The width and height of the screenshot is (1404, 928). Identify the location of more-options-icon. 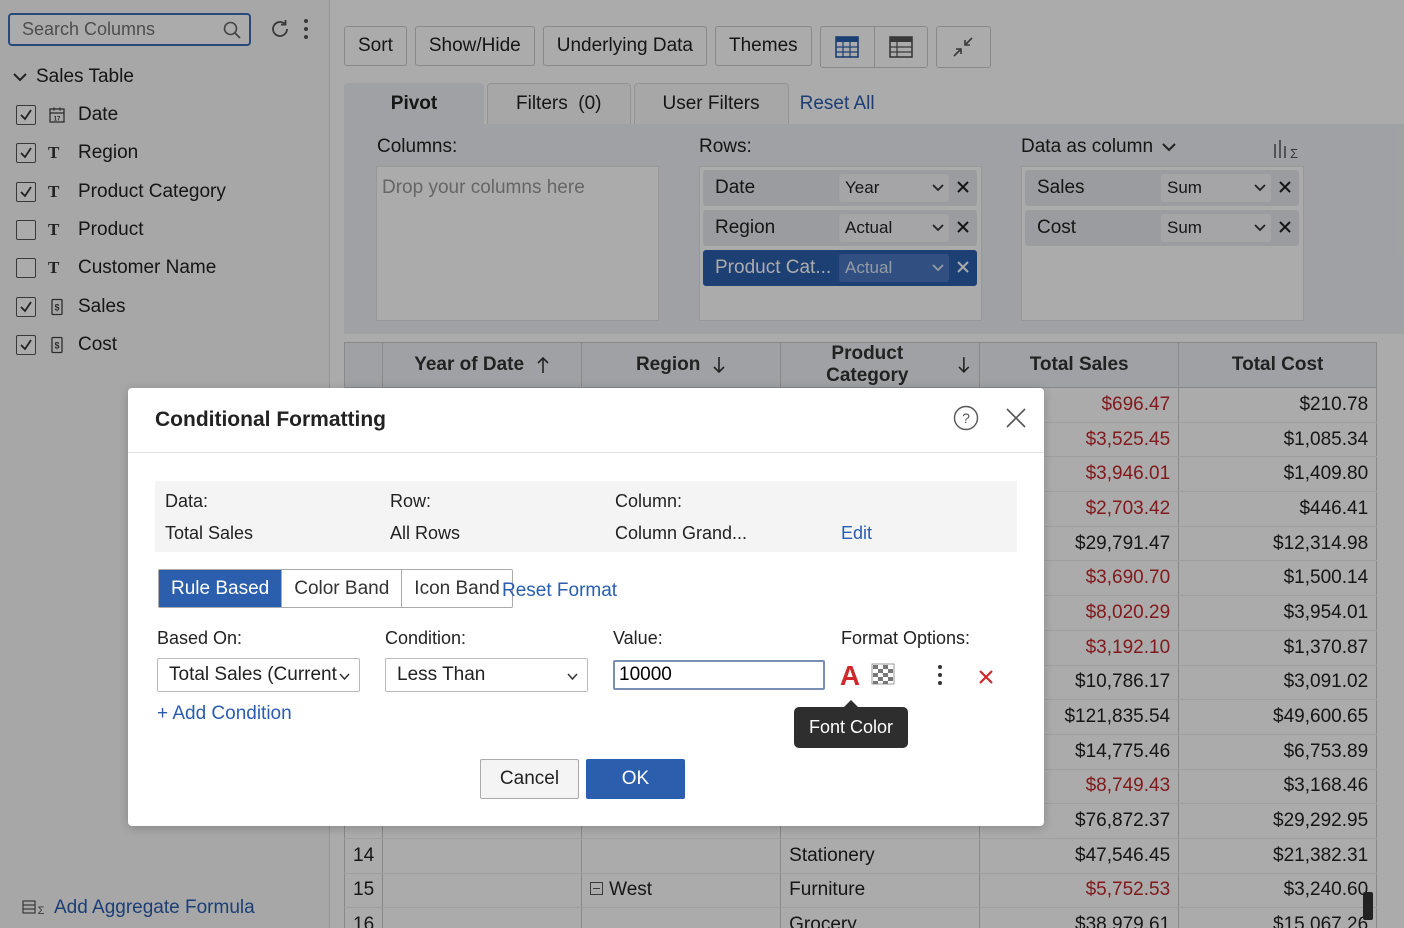
(940, 675).